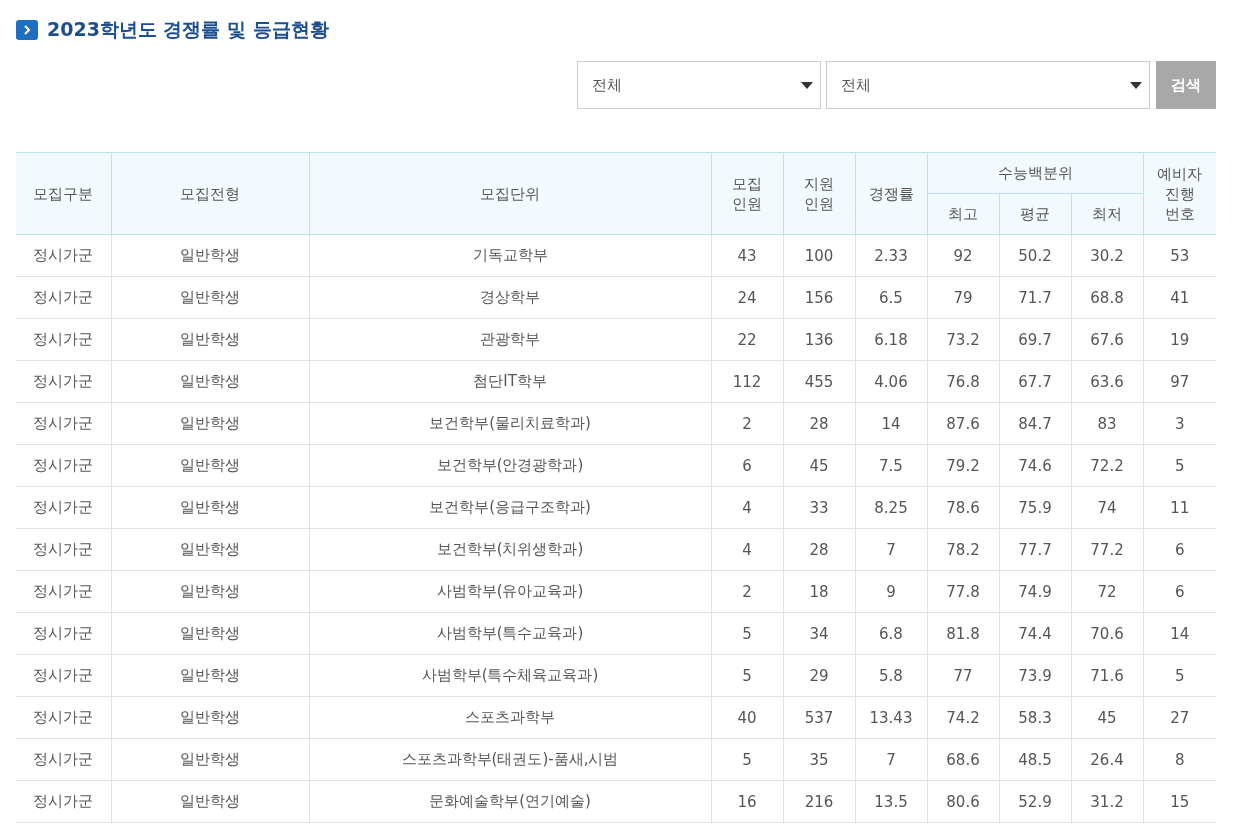 Image resolution: width=1239 pixels, height=829 pixels. What do you see at coordinates (1035, 675) in the screenshot?
I see `table-cell: 73.9` at bounding box center [1035, 675].